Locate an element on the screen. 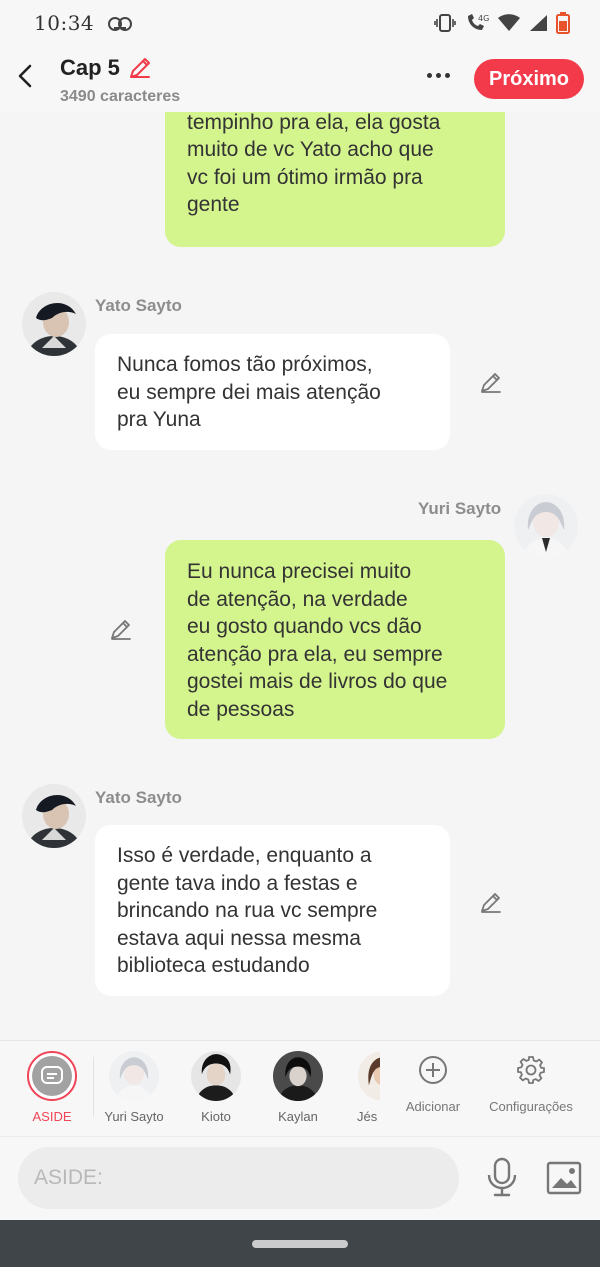 The height and width of the screenshot is (1267, 600). aside-avatar is located at coordinates (52, 1076).